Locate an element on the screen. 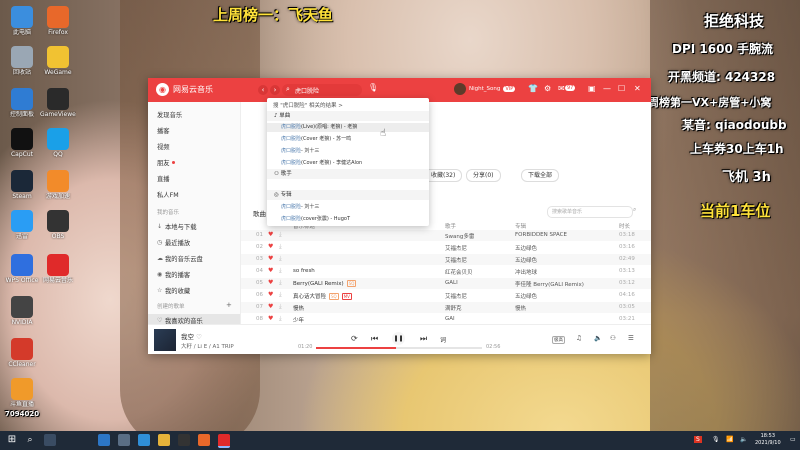 This screenshot has height=450, width=800. desktop-icon: 斗鱼直播 is located at coordinates (22, 393).